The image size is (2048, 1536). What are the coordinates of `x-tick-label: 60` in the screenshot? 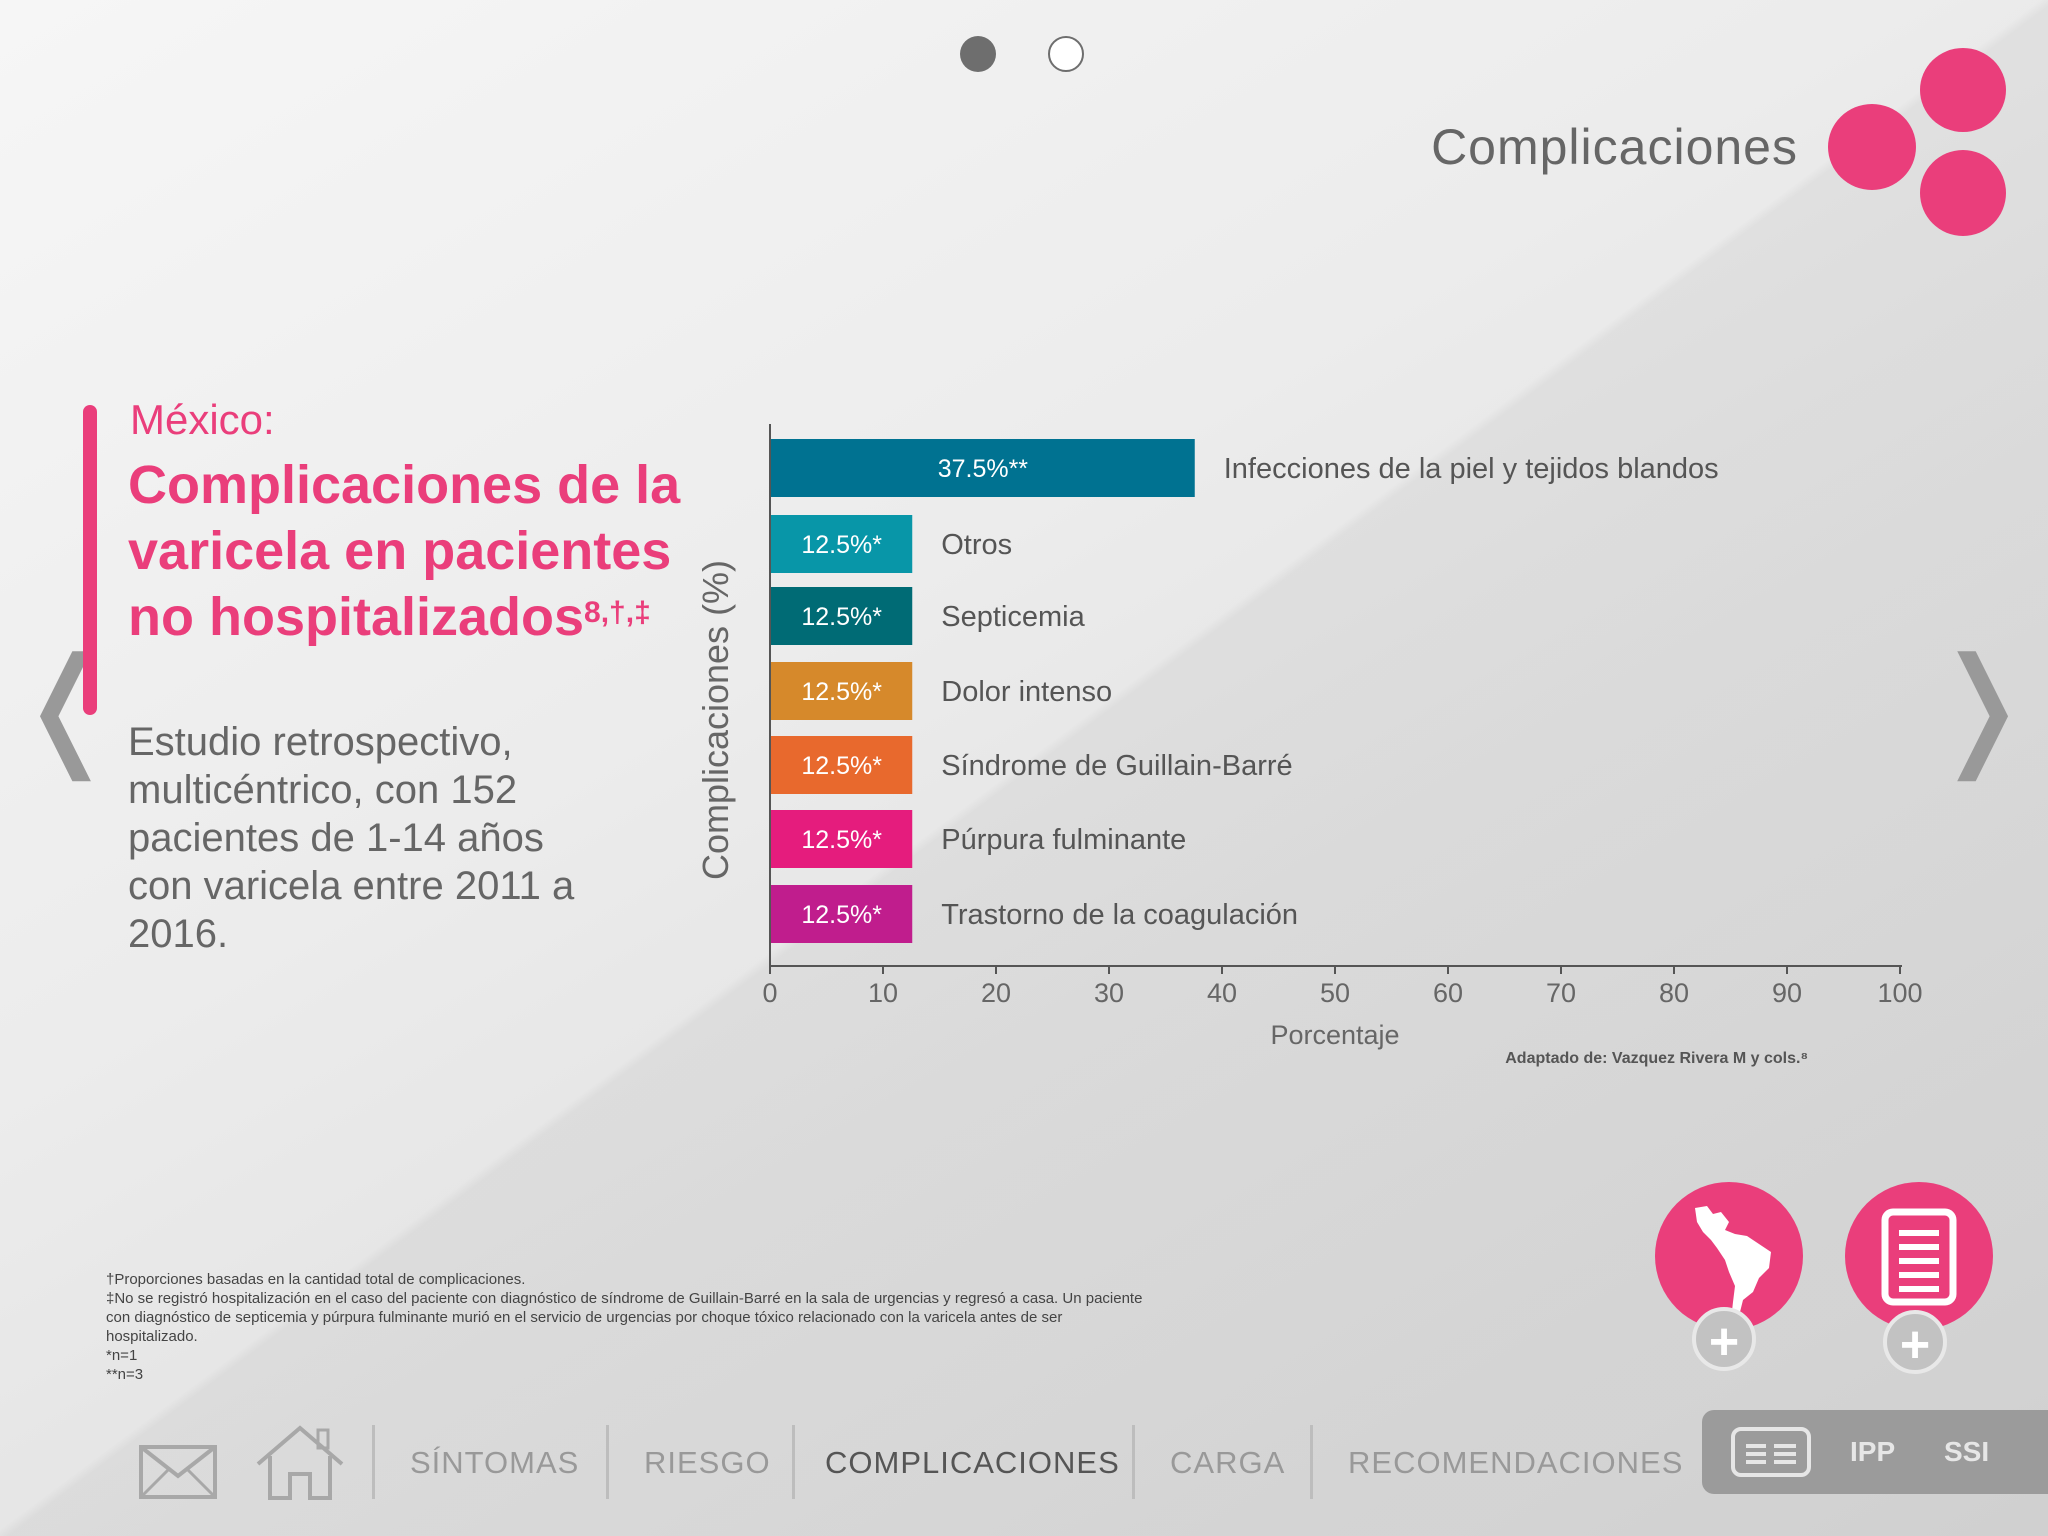 It's located at (1448, 993).